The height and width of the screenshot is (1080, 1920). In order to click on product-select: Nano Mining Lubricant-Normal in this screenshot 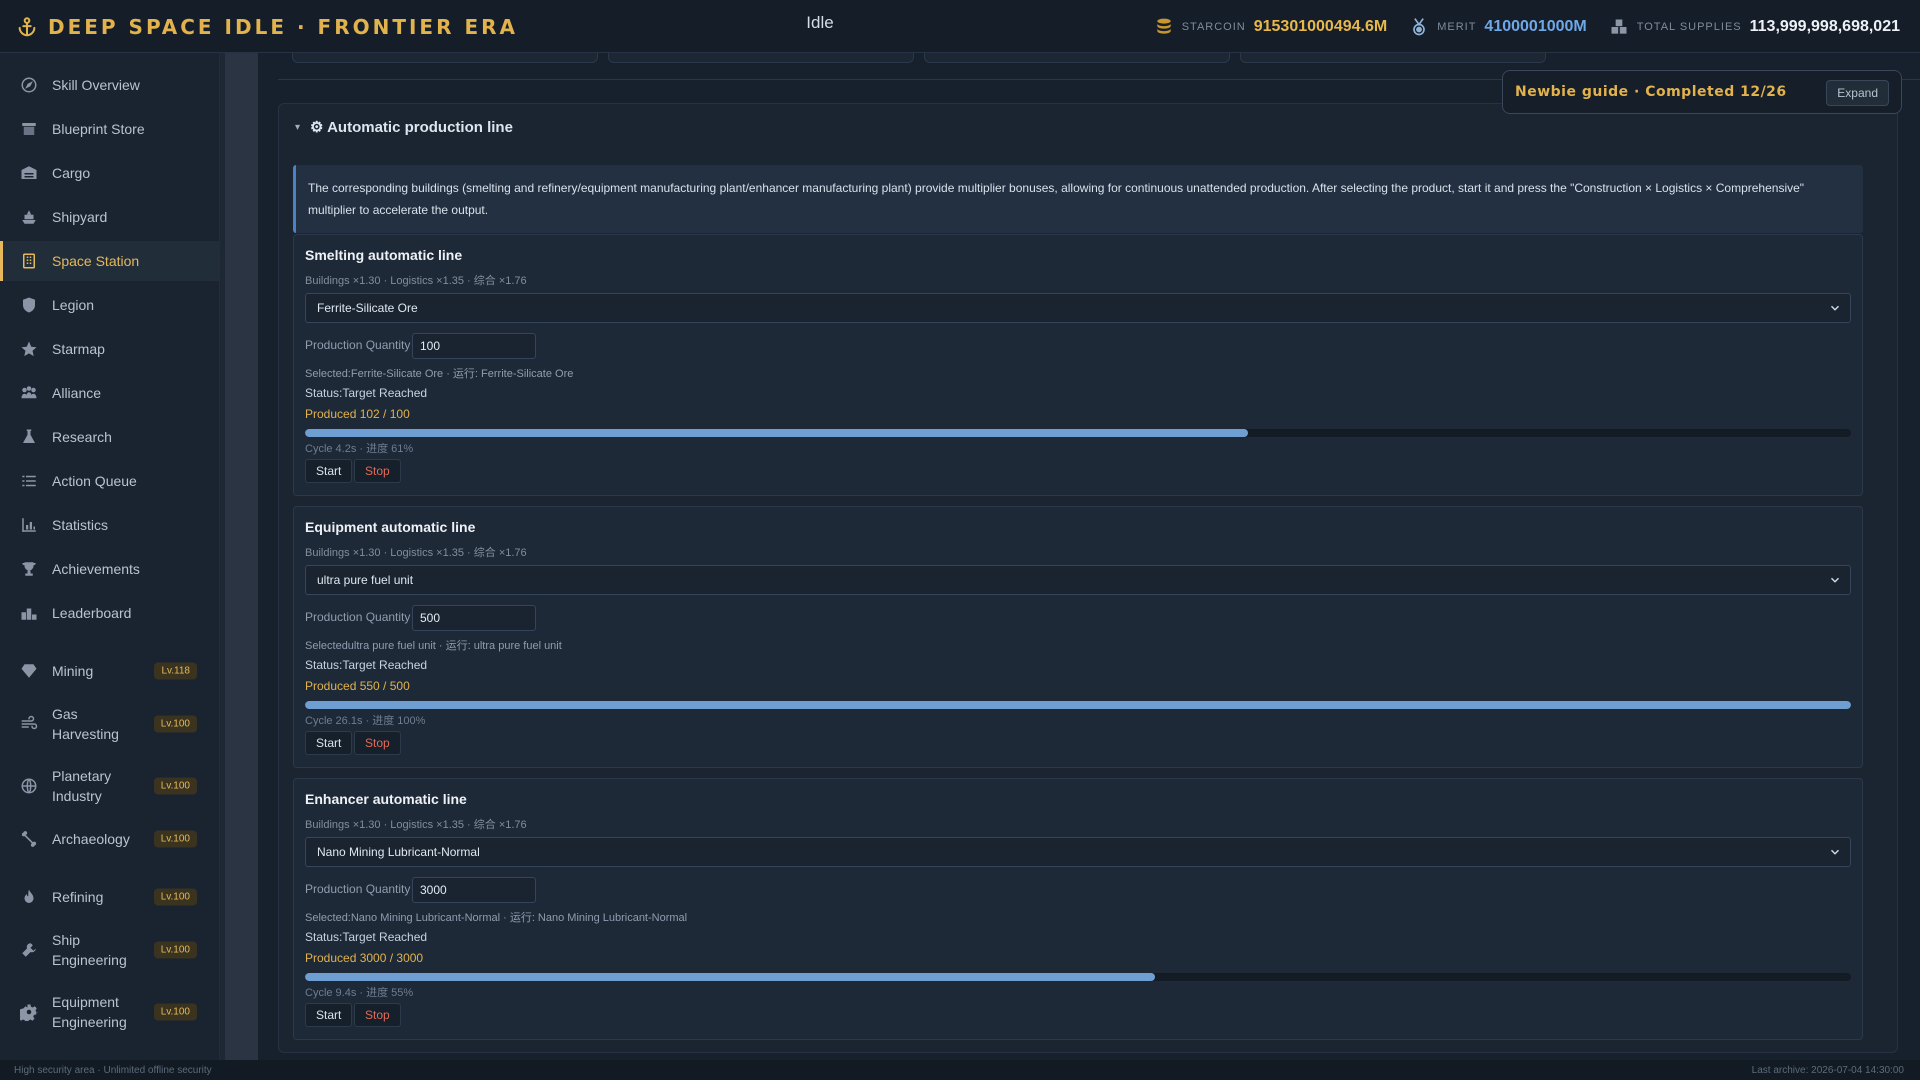, I will do `click(1078, 852)`.